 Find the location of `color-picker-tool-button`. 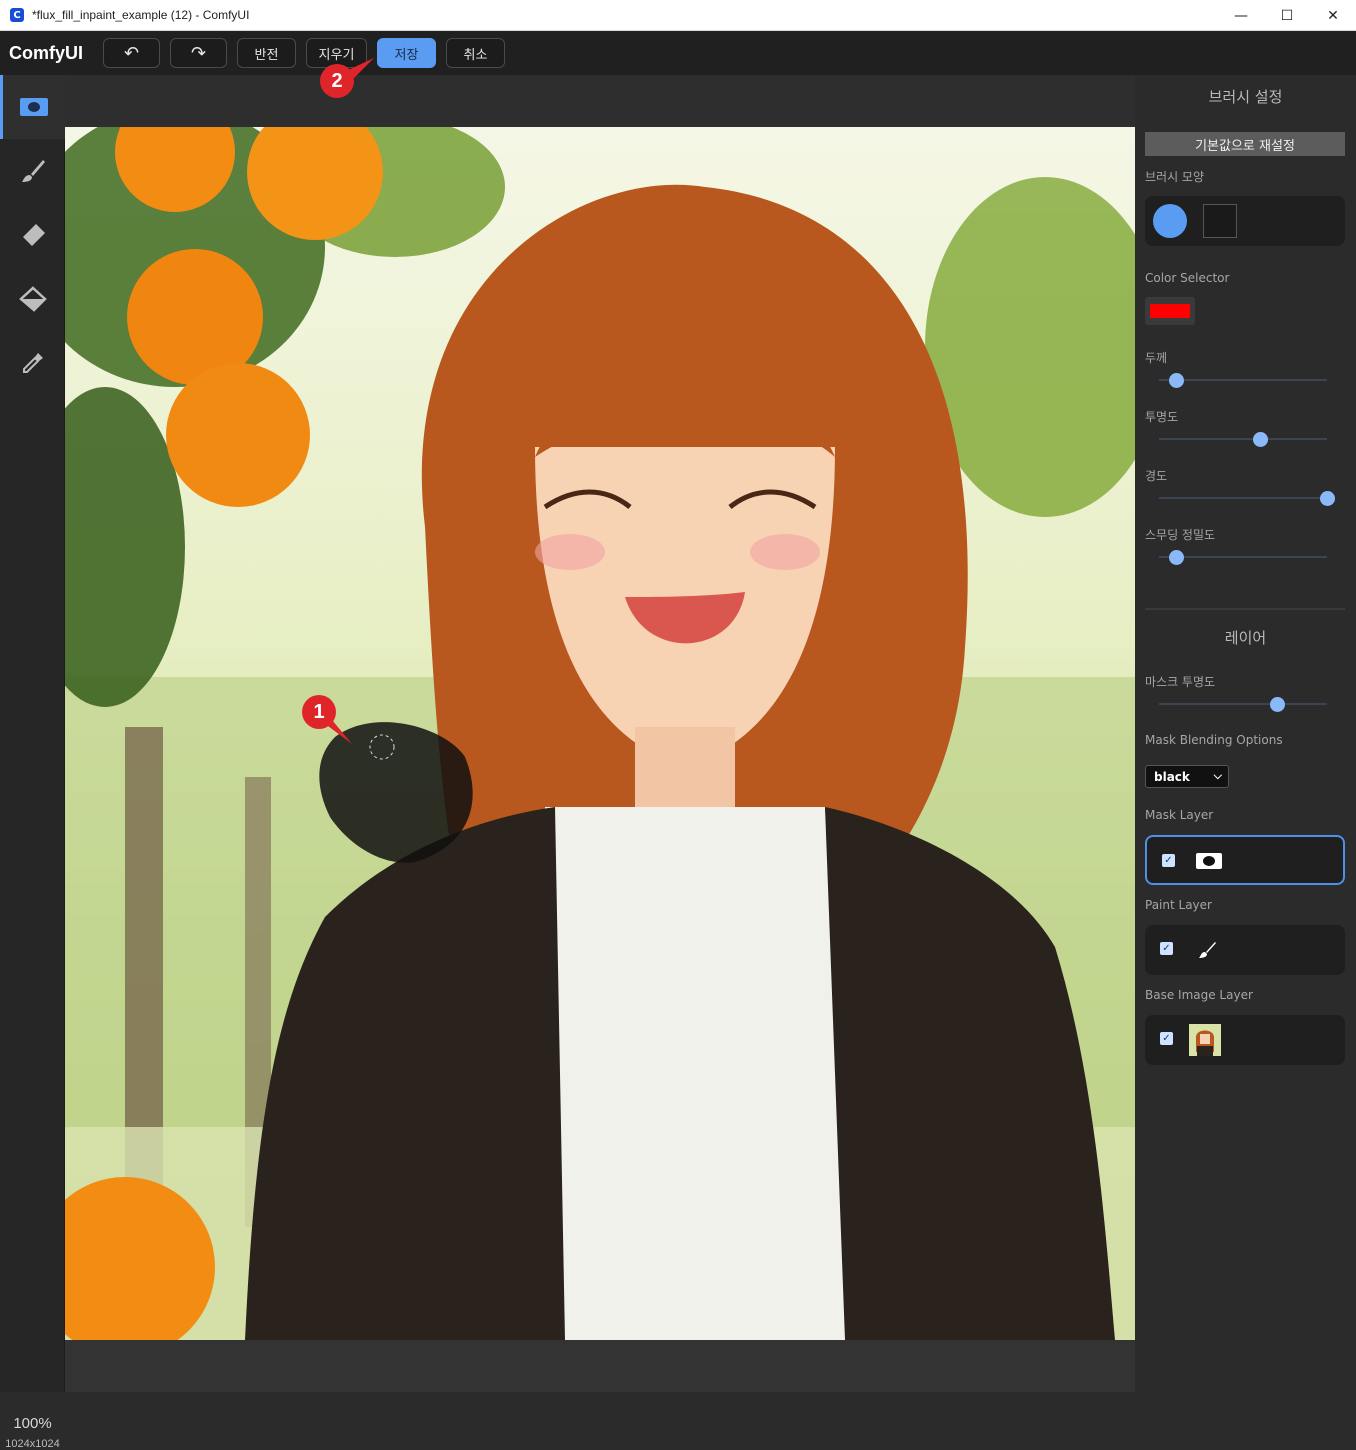

color-picker-tool-button is located at coordinates (32, 363).